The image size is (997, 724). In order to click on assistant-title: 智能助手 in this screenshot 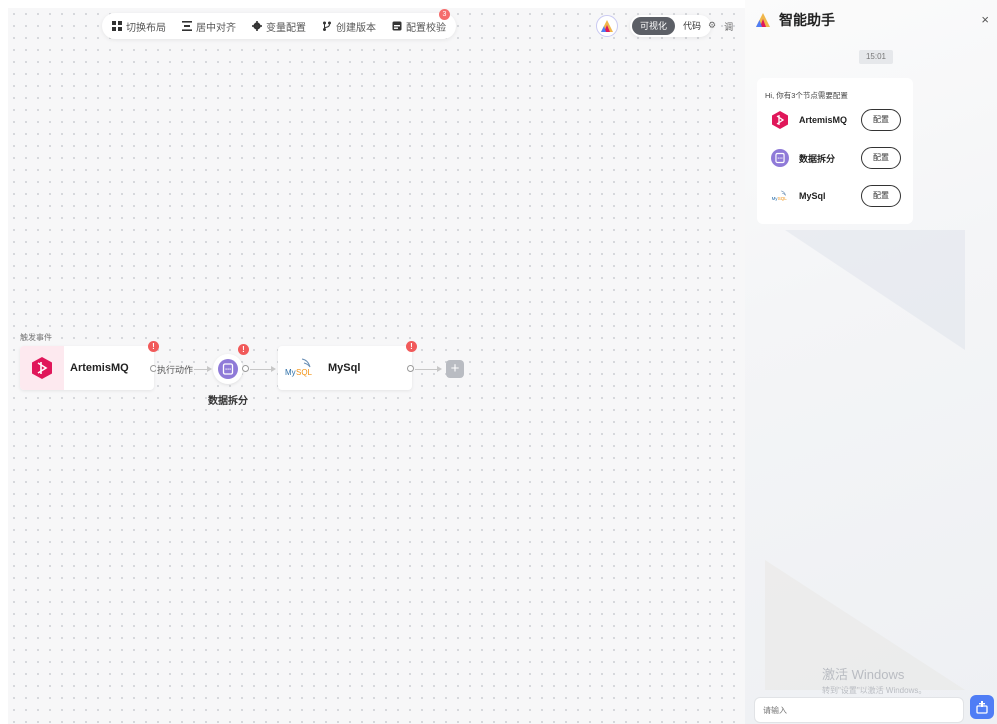, I will do `click(807, 20)`.